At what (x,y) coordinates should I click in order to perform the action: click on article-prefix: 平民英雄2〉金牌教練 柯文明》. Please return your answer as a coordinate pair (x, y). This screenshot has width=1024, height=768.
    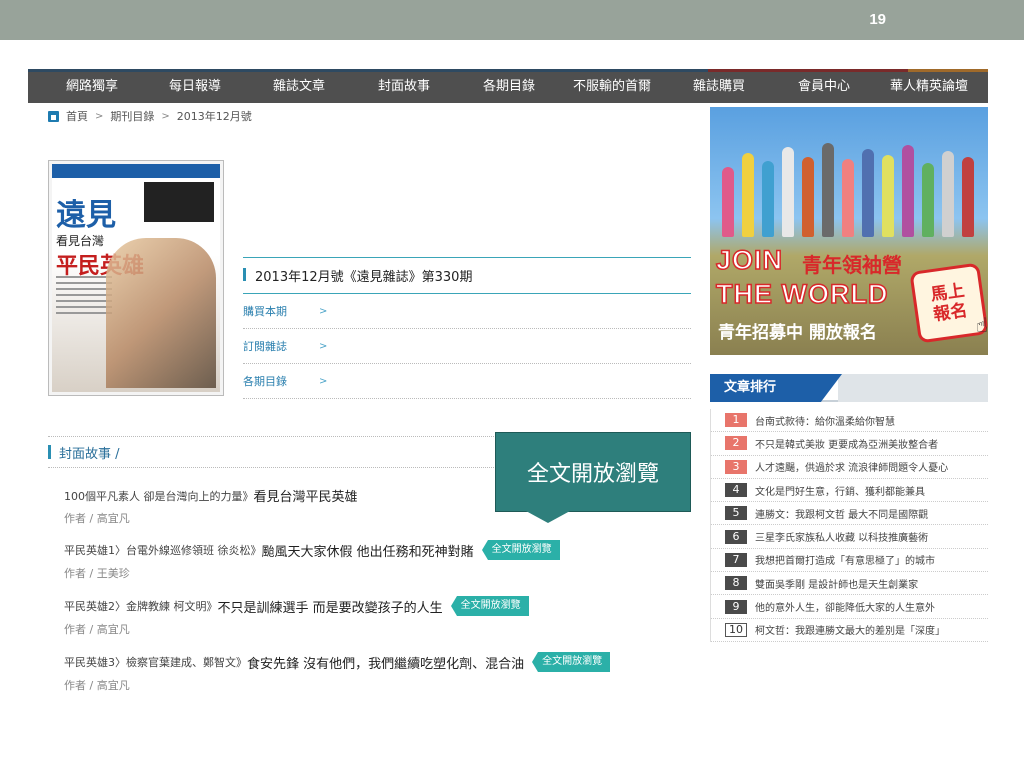
    Looking at the image, I should click on (141, 606).